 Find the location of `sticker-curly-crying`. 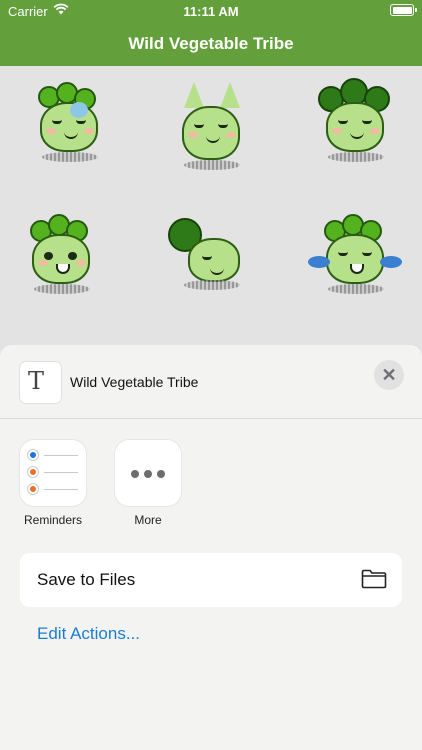

sticker-curly-crying is located at coordinates (354, 258).